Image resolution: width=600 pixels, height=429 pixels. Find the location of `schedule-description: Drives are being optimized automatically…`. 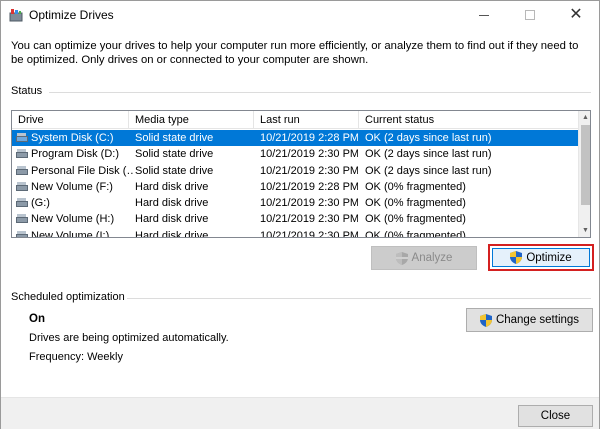

schedule-description: Drives are being optimized automatically… is located at coordinates (129, 338).